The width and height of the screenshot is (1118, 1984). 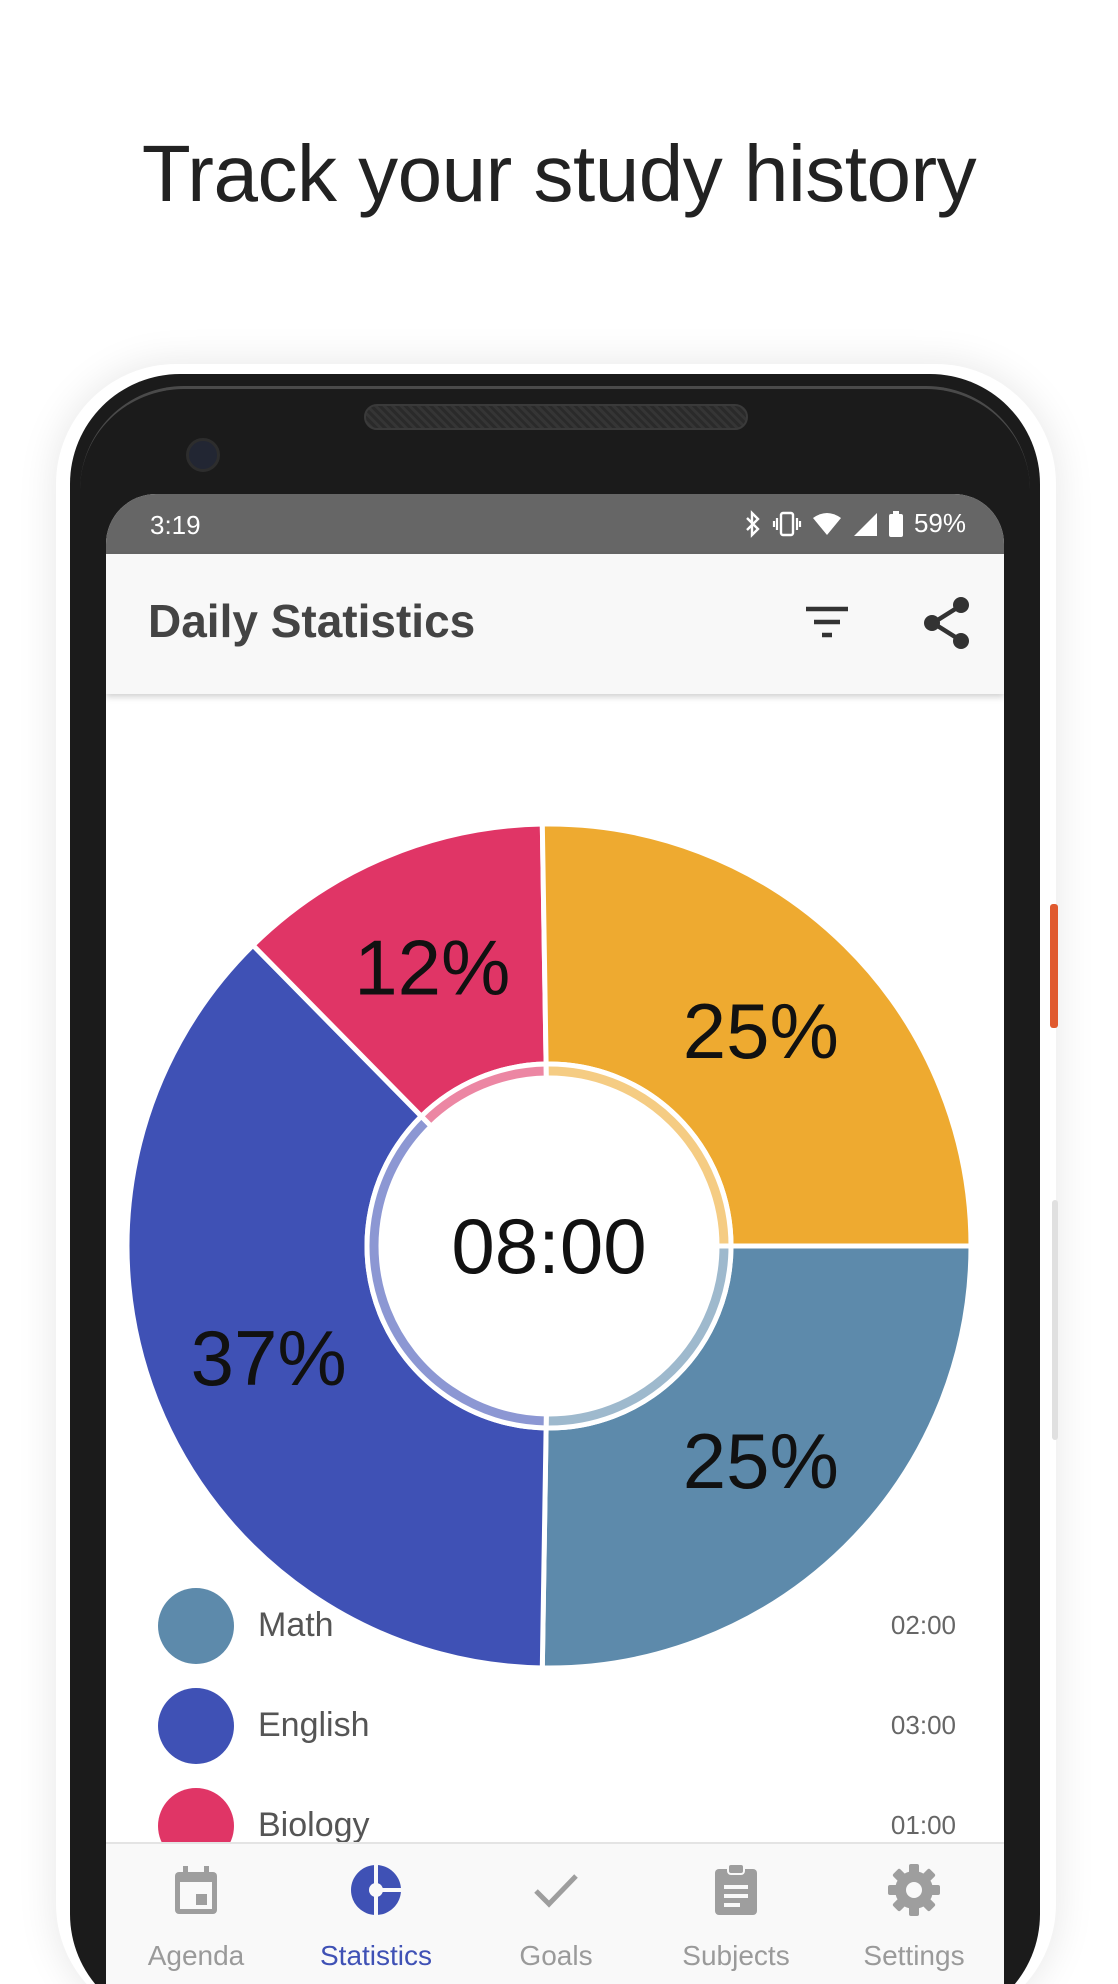 I want to click on filter-icon, so click(x=827, y=625).